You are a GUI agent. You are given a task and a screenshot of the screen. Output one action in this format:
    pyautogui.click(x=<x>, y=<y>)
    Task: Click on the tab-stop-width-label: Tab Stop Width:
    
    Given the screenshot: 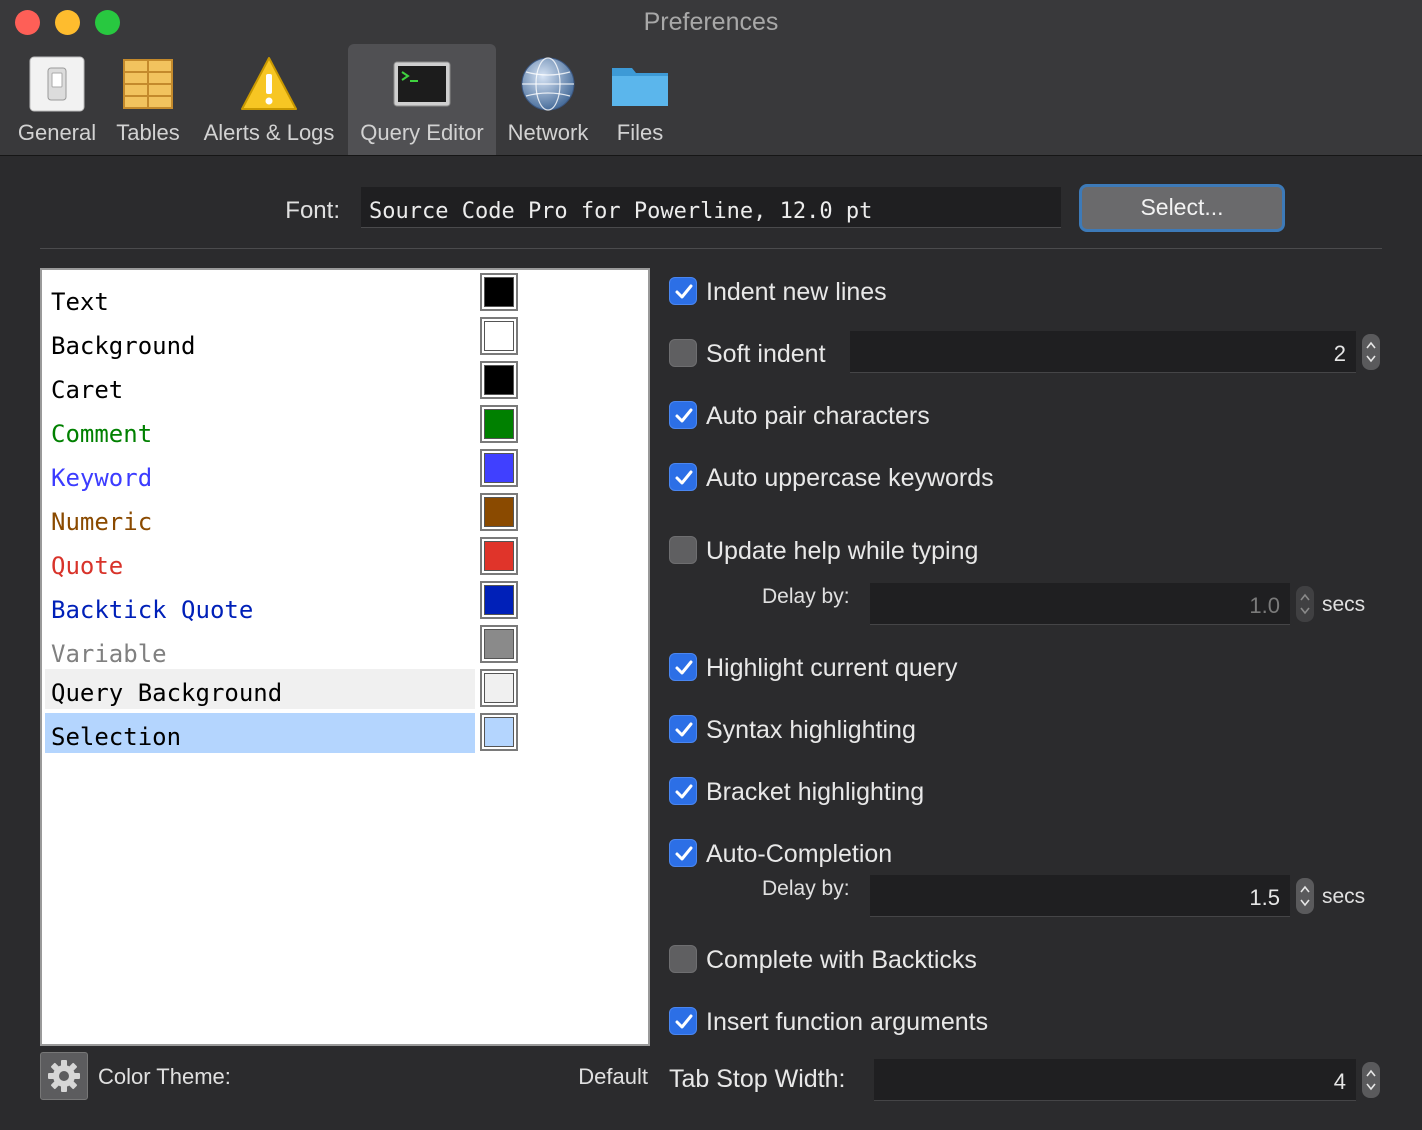 What is the action you would take?
    pyautogui.click(x=757, y=1079)
    